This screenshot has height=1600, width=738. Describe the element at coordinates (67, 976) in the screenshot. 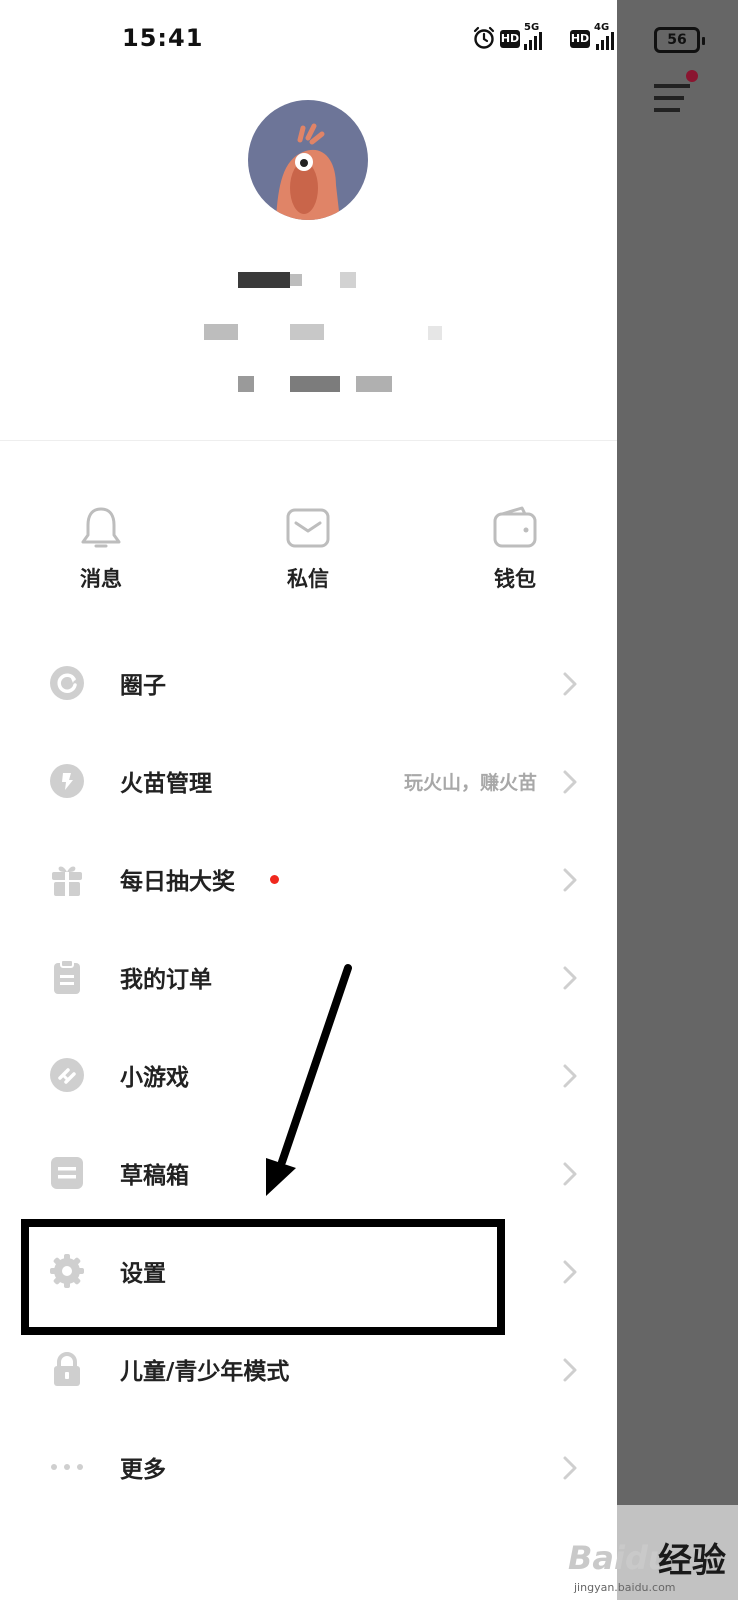

I see `clipboard-icon` at that location.